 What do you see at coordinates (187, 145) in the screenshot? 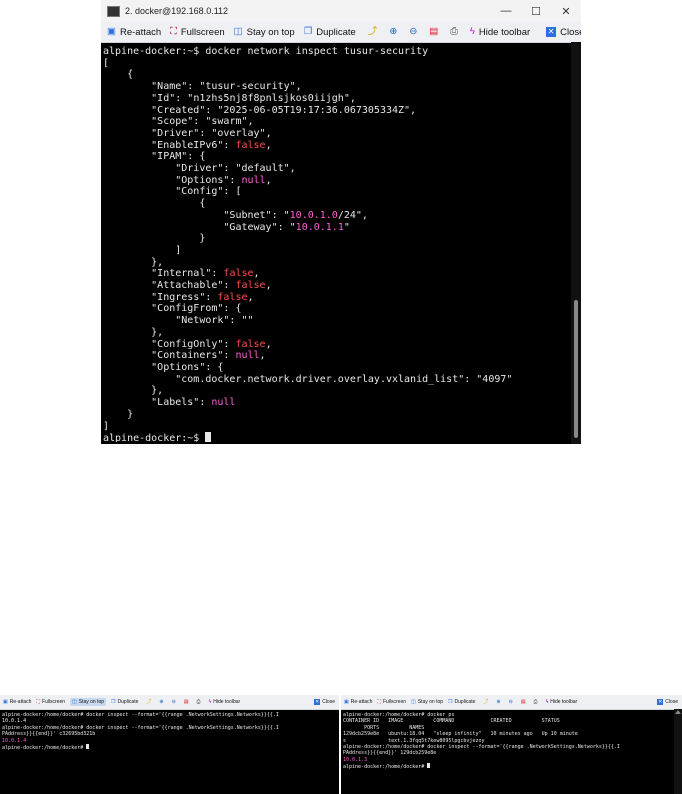
I see `terminal-line: "EnableIPv6": false,` at bounding box center [187, 145].